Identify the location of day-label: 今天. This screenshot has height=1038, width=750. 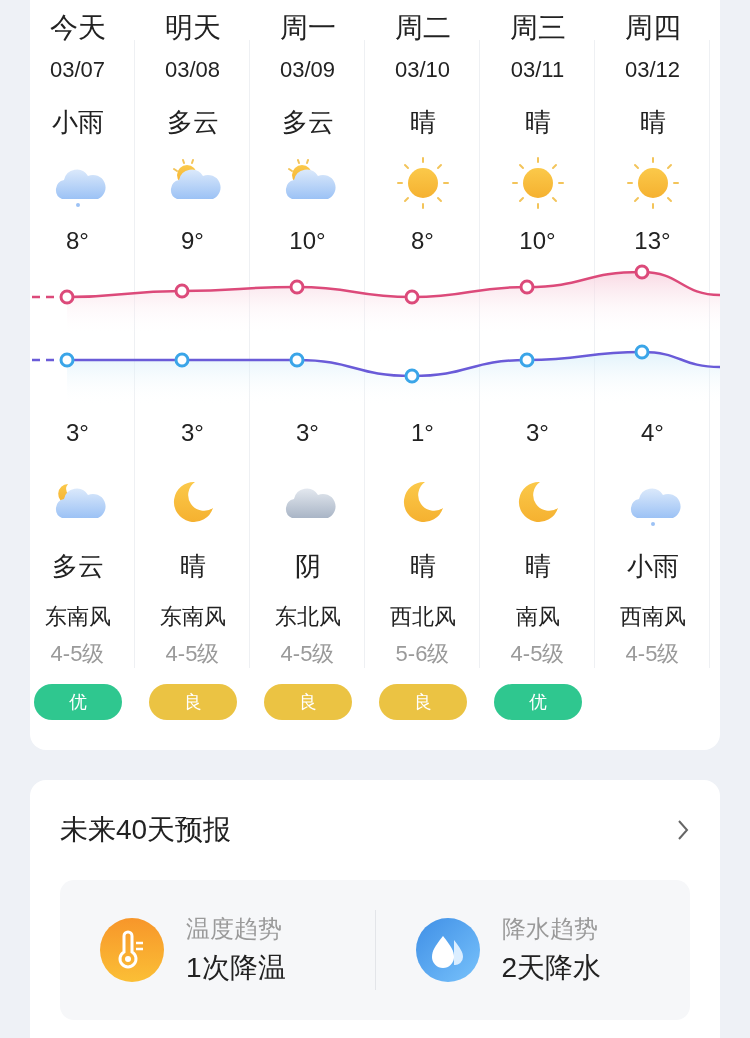
(77, 28).